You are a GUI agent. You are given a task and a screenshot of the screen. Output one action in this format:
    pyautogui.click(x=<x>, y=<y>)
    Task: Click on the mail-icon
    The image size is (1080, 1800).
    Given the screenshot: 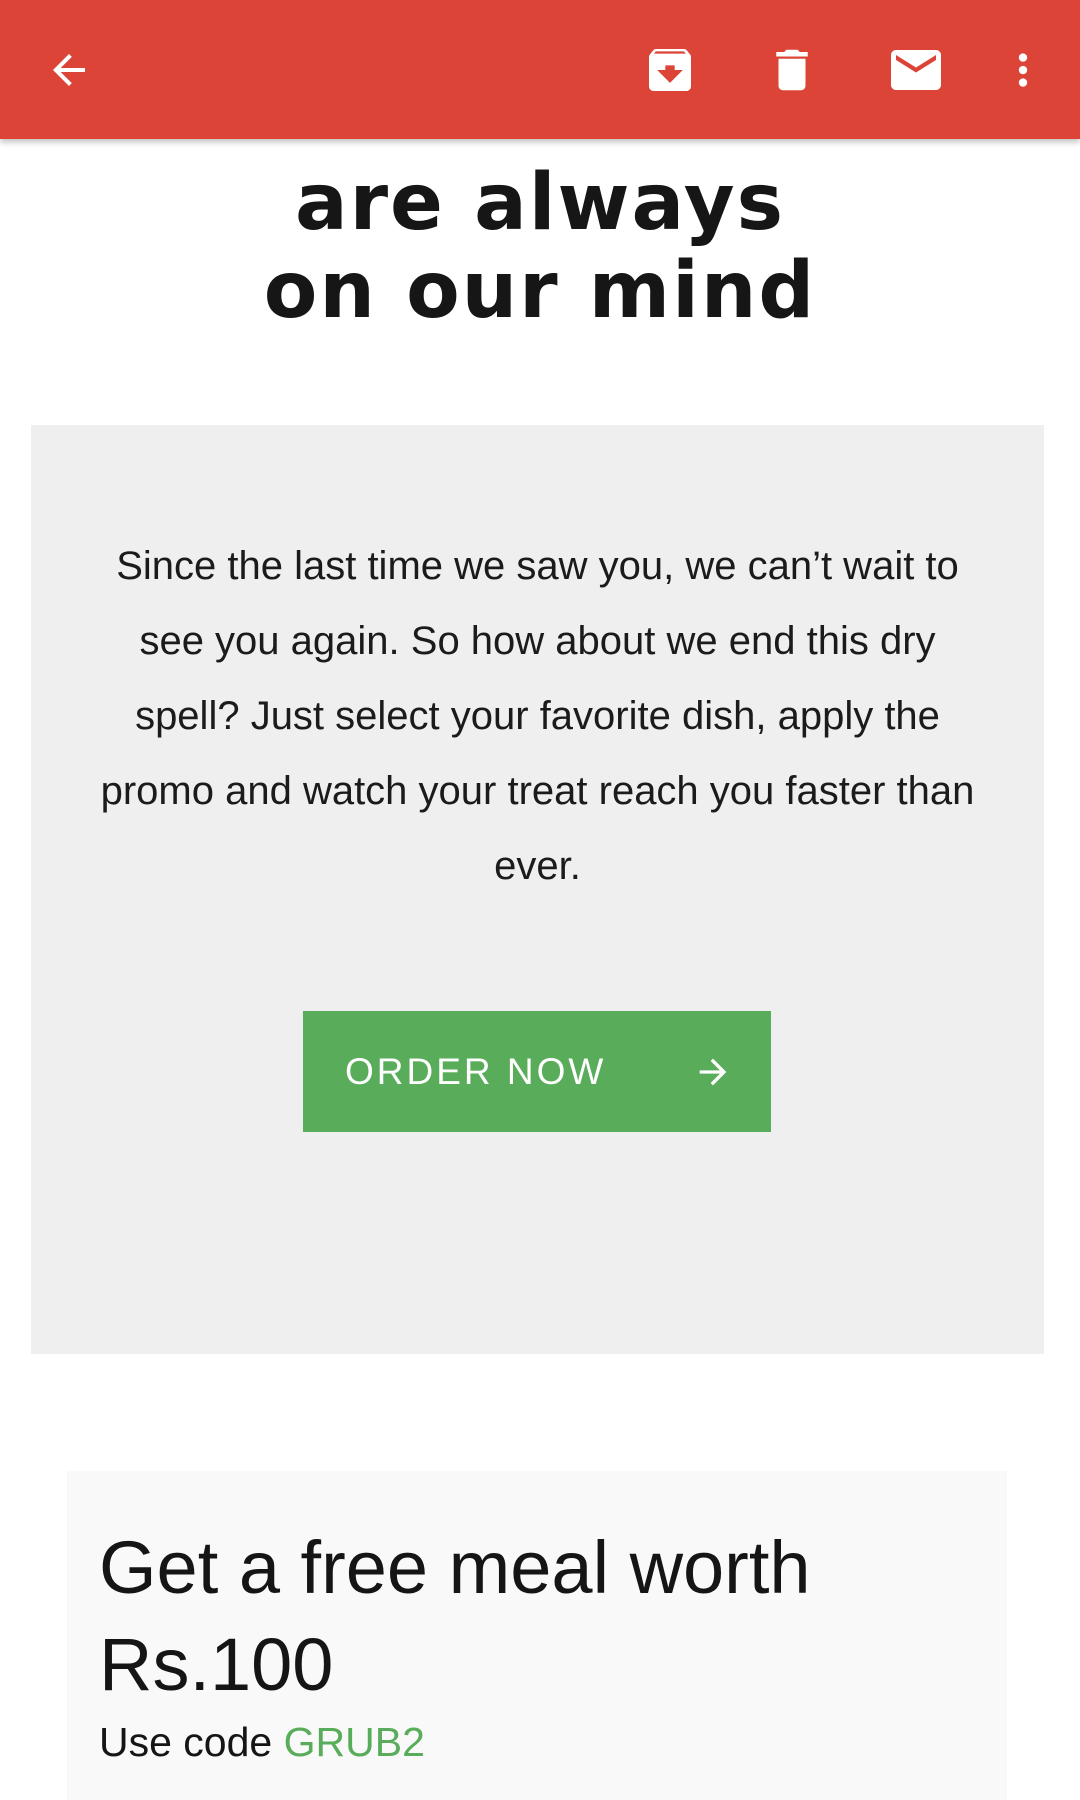 What is the action you would take?
    pyautogui.click(x=916, y=70)
    